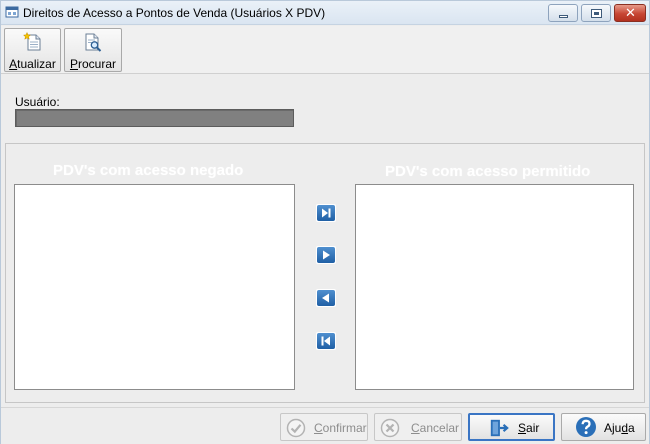 The height and width of the screenshot is (444, 650). I want to click on move-all-left-button, so click(326, 341).